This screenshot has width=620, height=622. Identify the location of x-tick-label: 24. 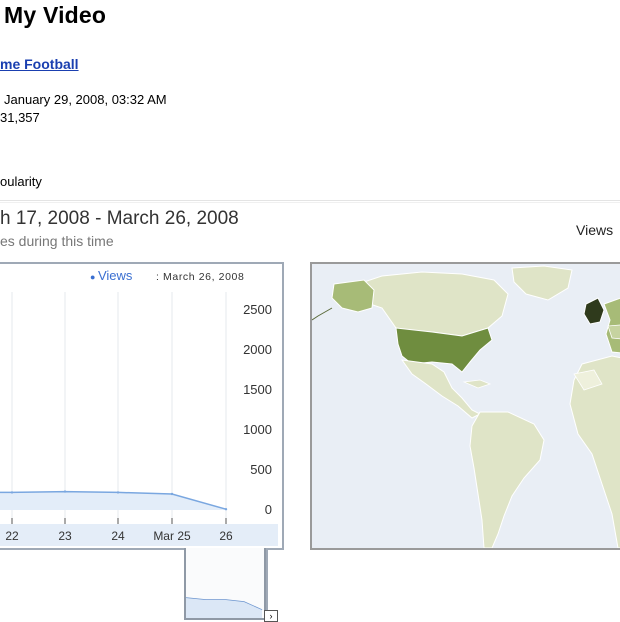
(118, 536).